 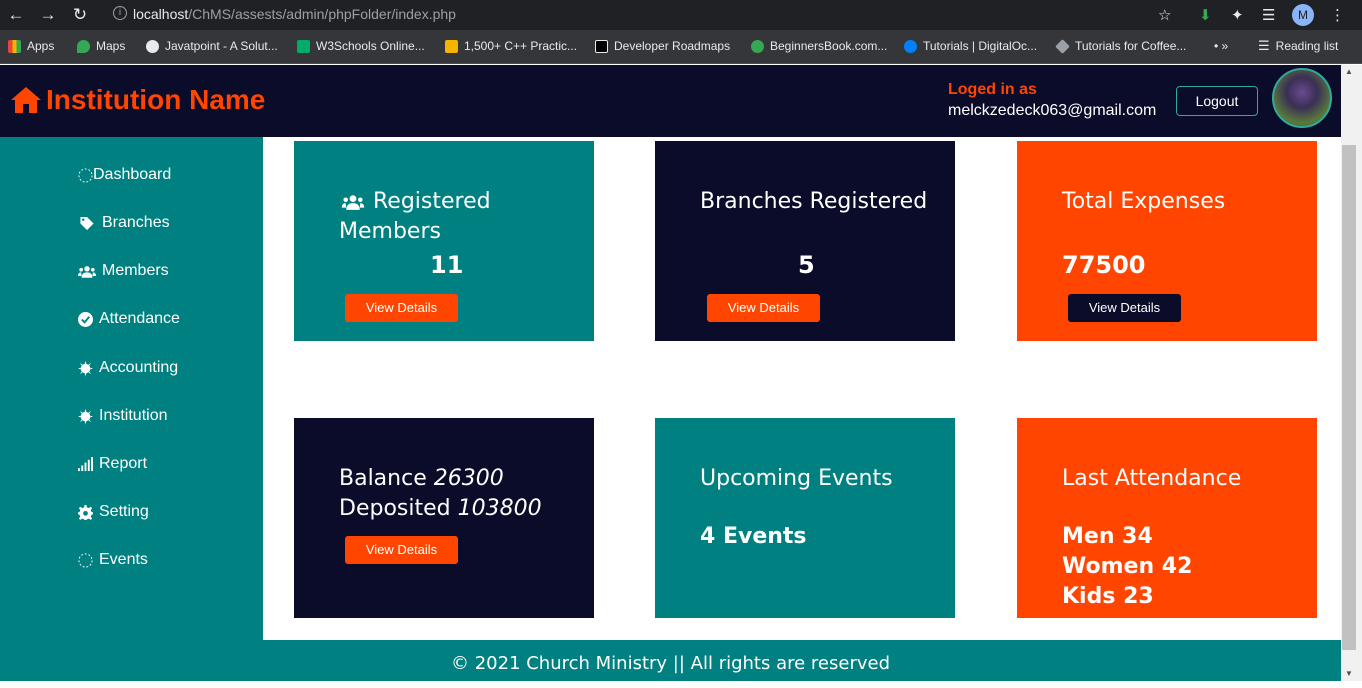 What do you see at coordinates (1107, 536) in the screenshot?
I see `attendance-men: Men 34` at bounding box center [1107, 536].